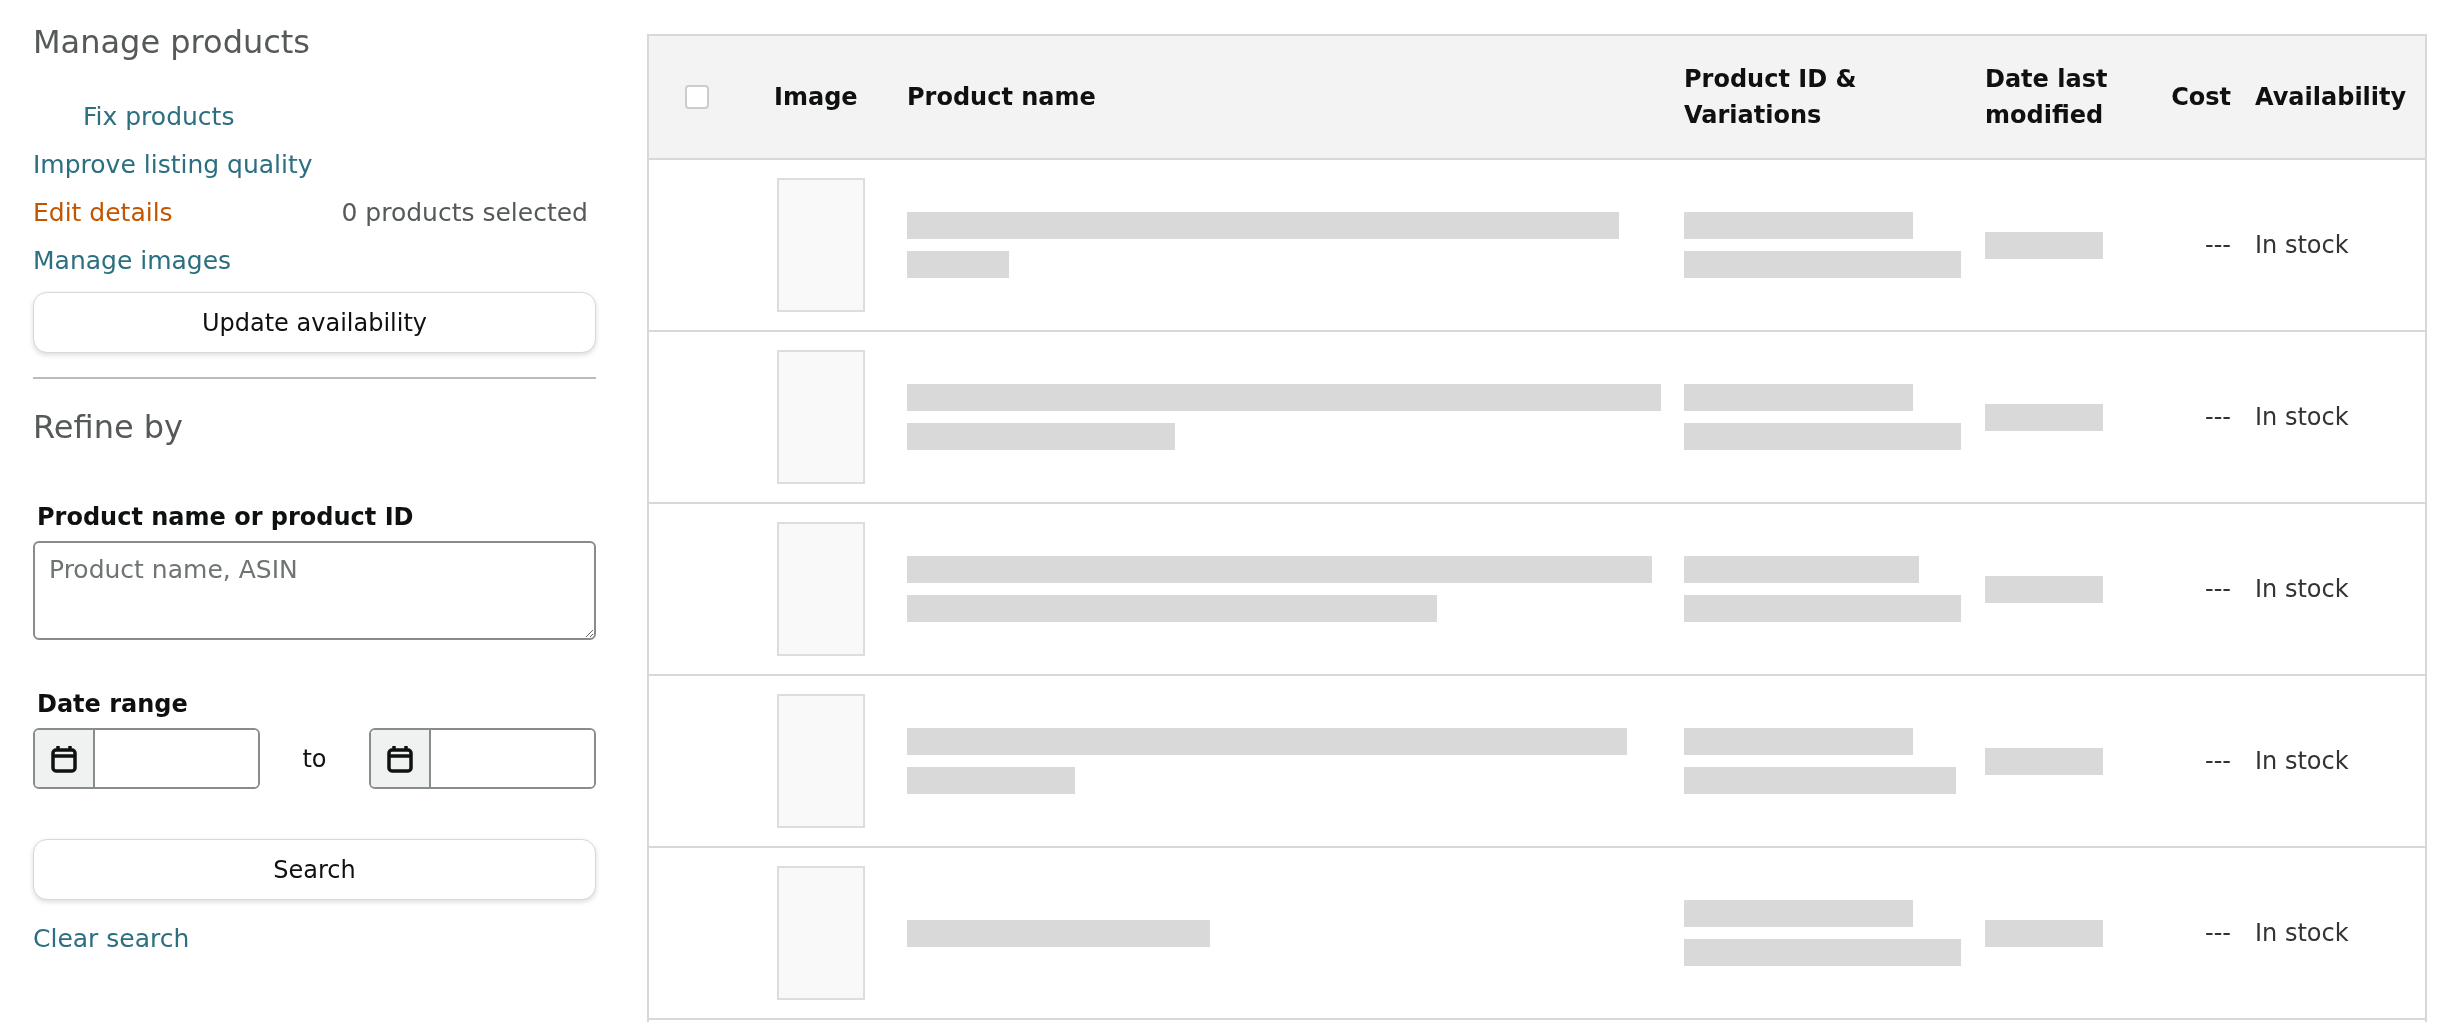 This screenshot has width=2458, height=1022. I want to click on clear-search-link: Clear search, so click(111, 938).